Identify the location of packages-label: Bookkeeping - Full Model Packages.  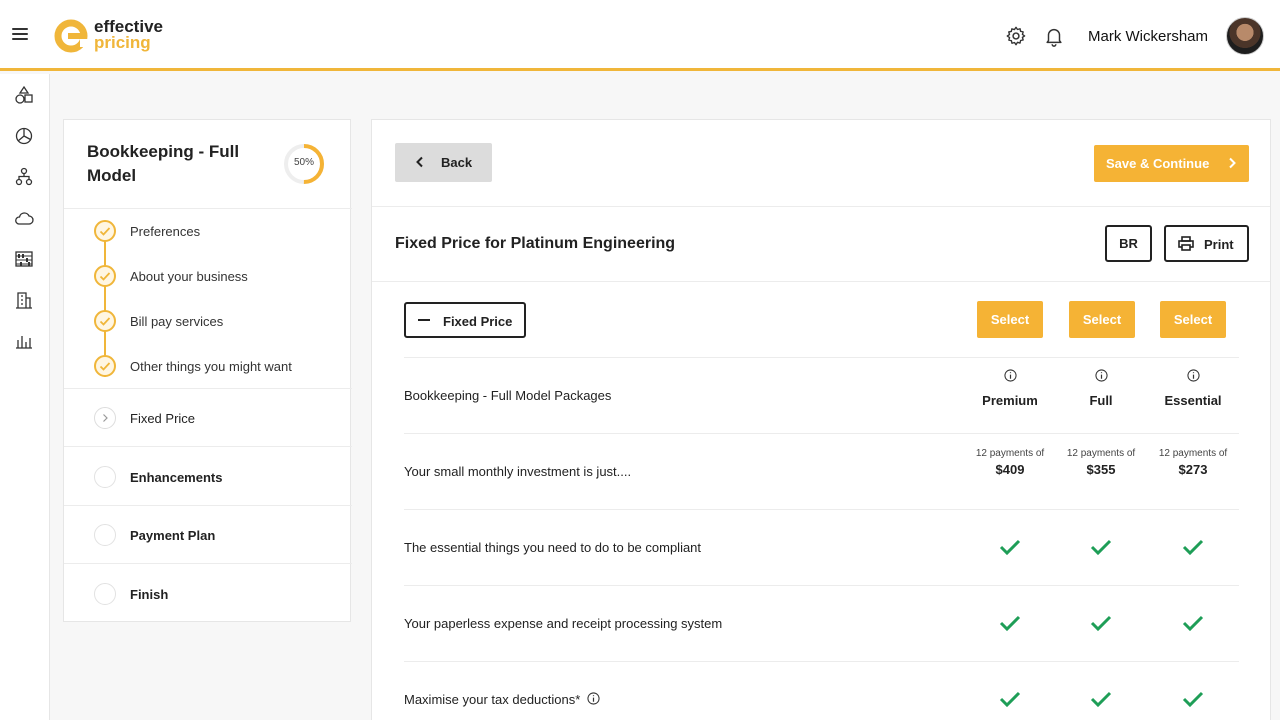
(508, 395).